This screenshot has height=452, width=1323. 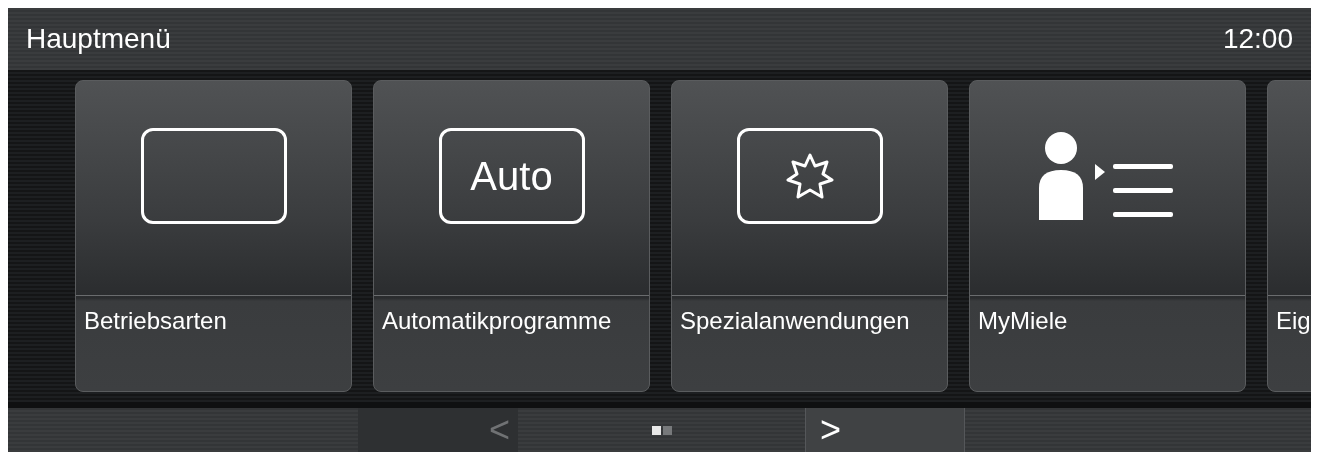 What do you see at coordinates (213, 176) in the screenshot?
I see `frame-icon` at bounding box center [213, 176].